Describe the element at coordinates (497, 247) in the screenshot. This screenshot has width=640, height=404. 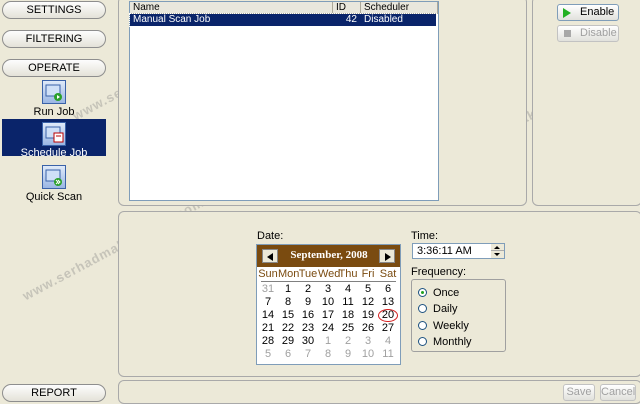
I see `time-up-button` at that location.